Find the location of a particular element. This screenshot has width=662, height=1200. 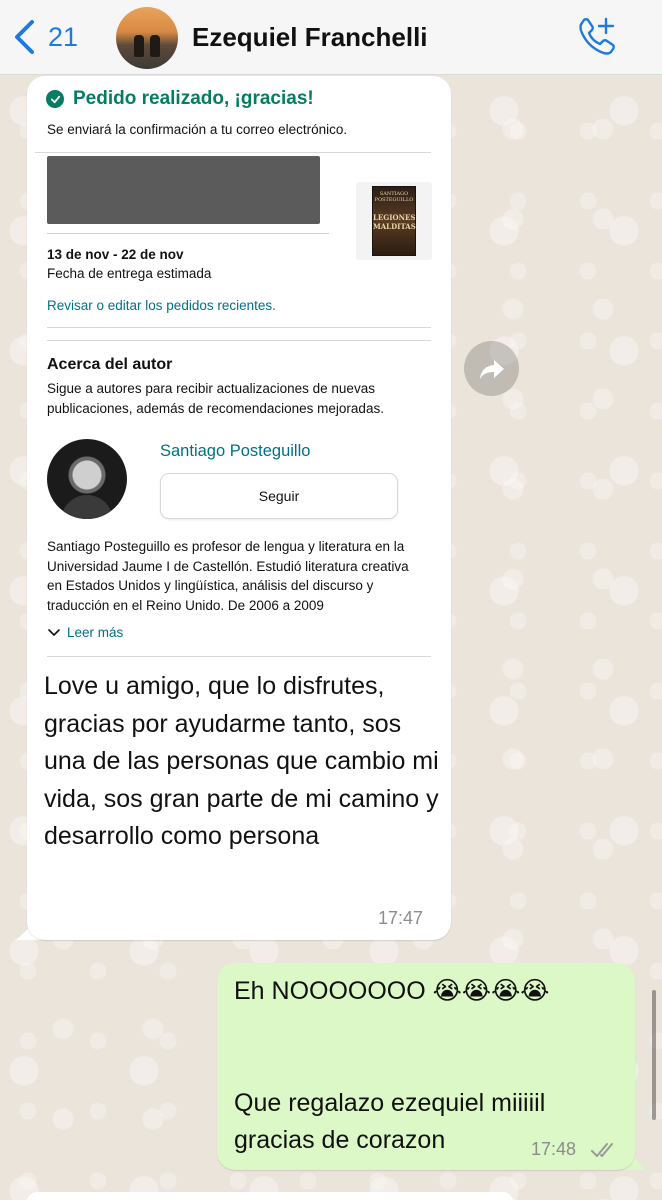

chevron-left-icon is located at coordinates (24, 37).